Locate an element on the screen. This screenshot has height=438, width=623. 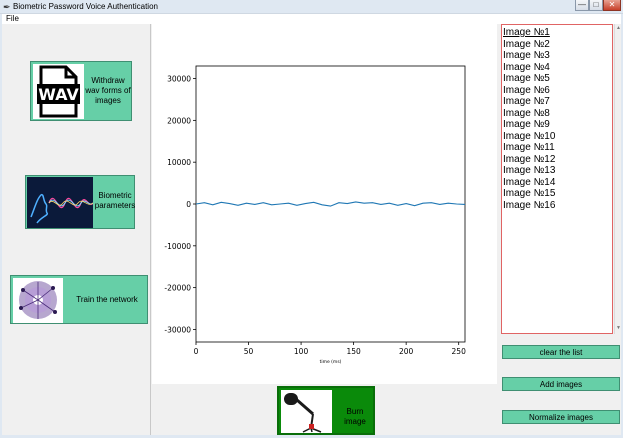
add-images-button: Add images is located at coordinates (561, 384).